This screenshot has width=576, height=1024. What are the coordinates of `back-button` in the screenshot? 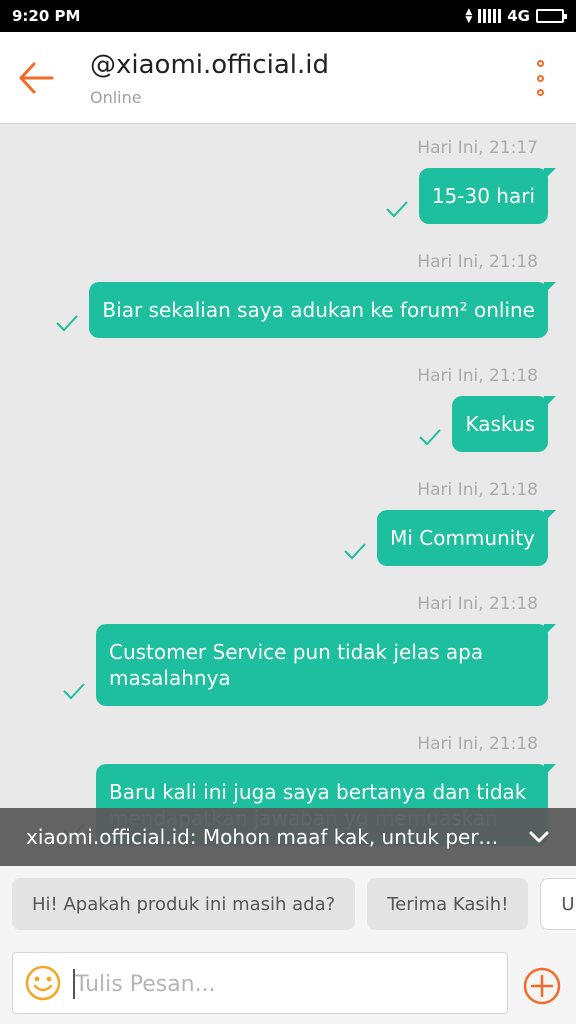 It's located at (37, 78).